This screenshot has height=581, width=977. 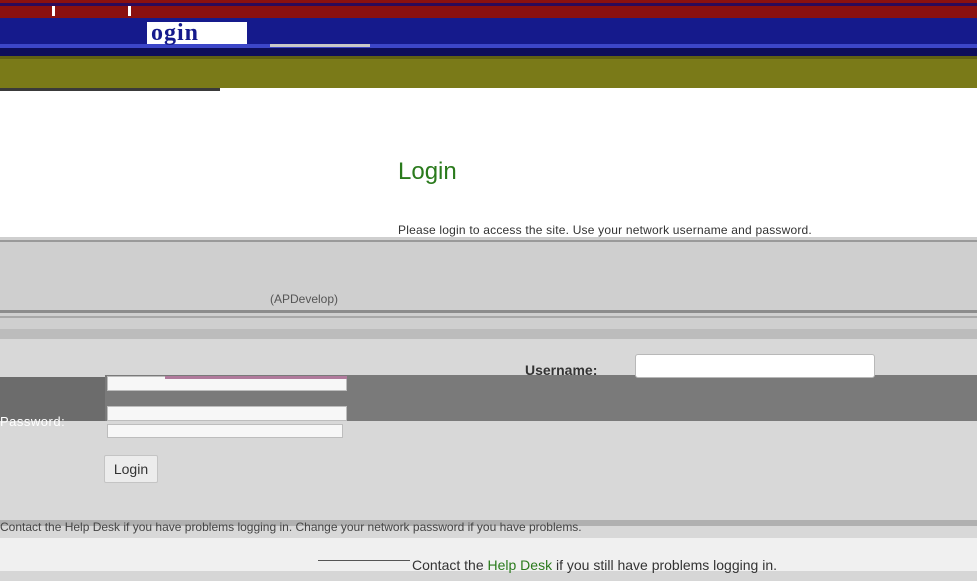 I want to click on logo-underline, so click(x=320, y=45).